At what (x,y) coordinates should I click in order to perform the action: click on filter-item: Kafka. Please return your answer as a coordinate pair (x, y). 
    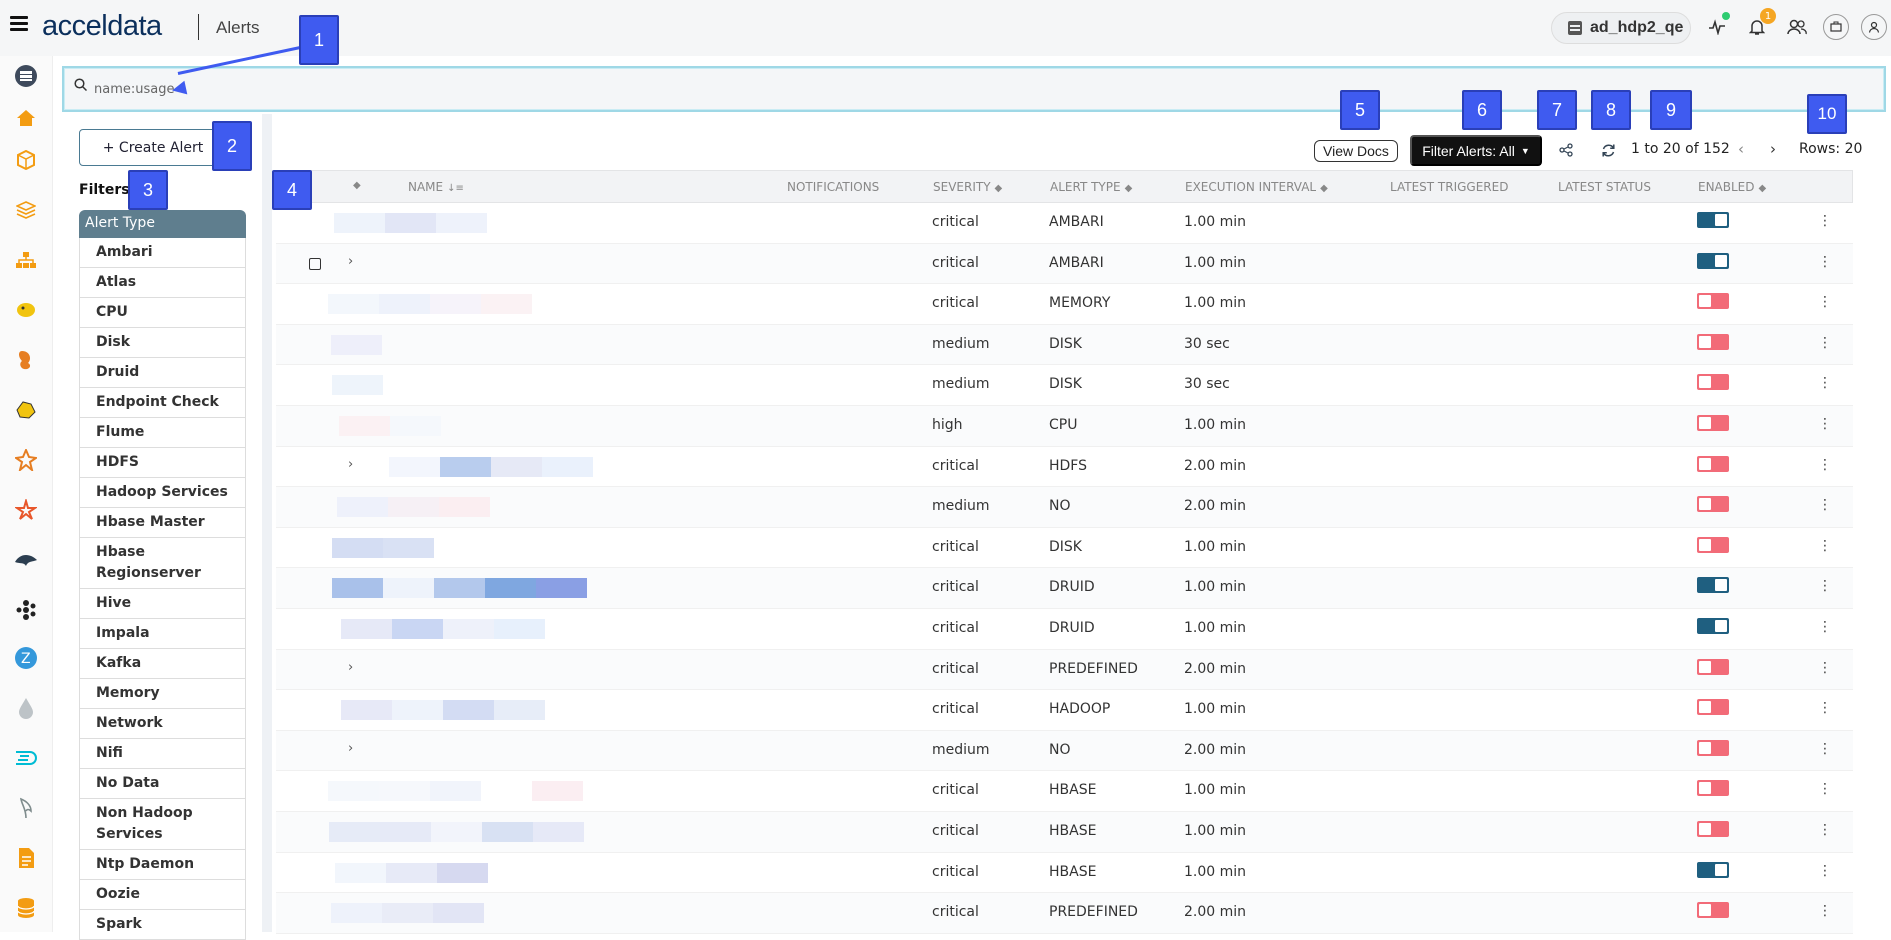
    Looking at the image, I should click on (162, 664).